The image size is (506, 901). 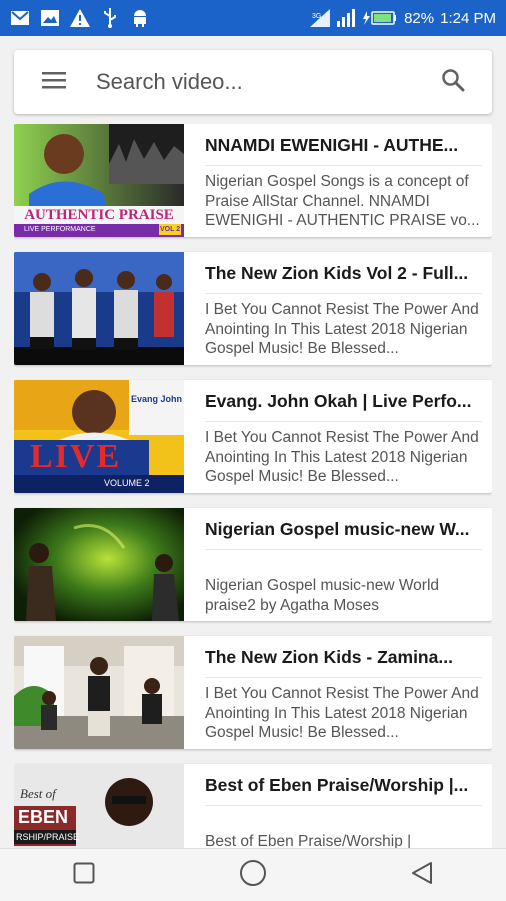 I want to click on svg-text: 3G, so click(x=316, y=16).